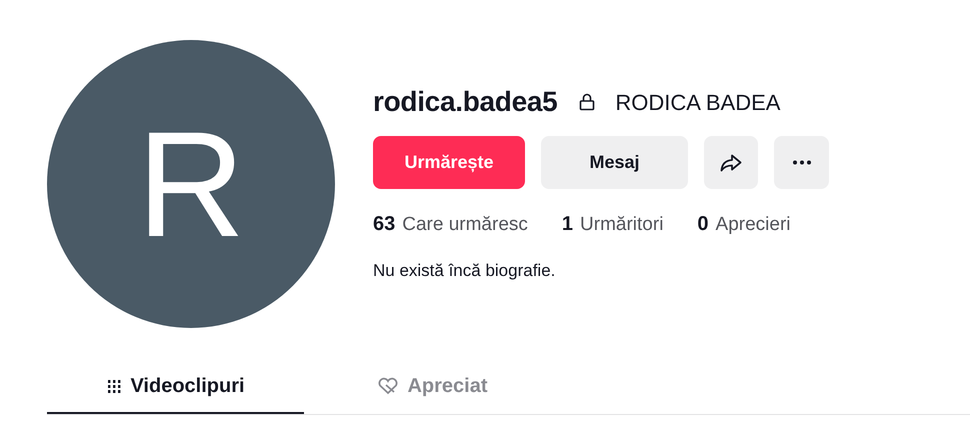 This screenshot has width=970, height=432. I want to click on share-arrow-icon, so click(731, 163).